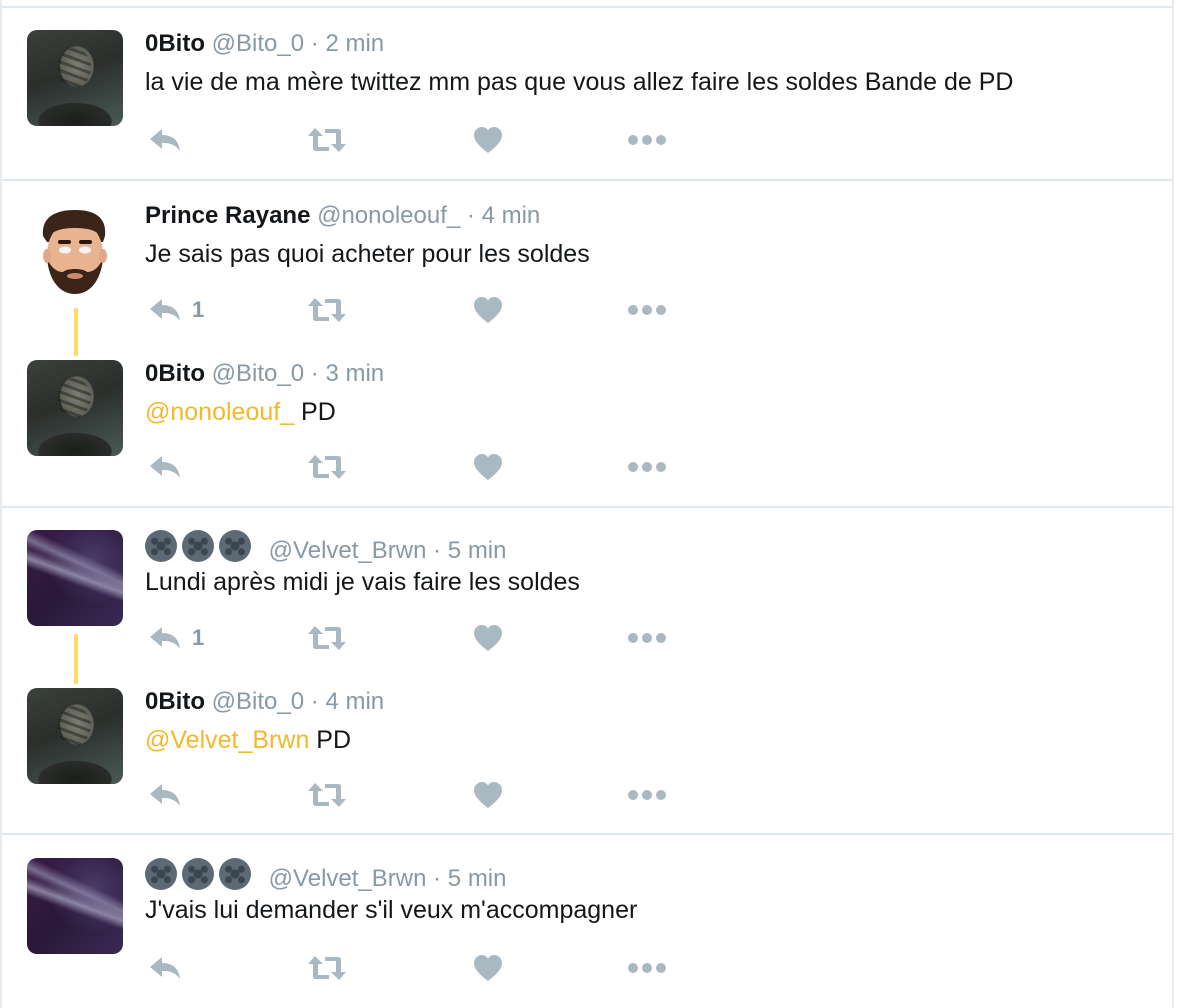  Describe the element at coordinates (648, 412) in the screenshot. I see `tweet-text: @nonoleouf_ PD` at that location.